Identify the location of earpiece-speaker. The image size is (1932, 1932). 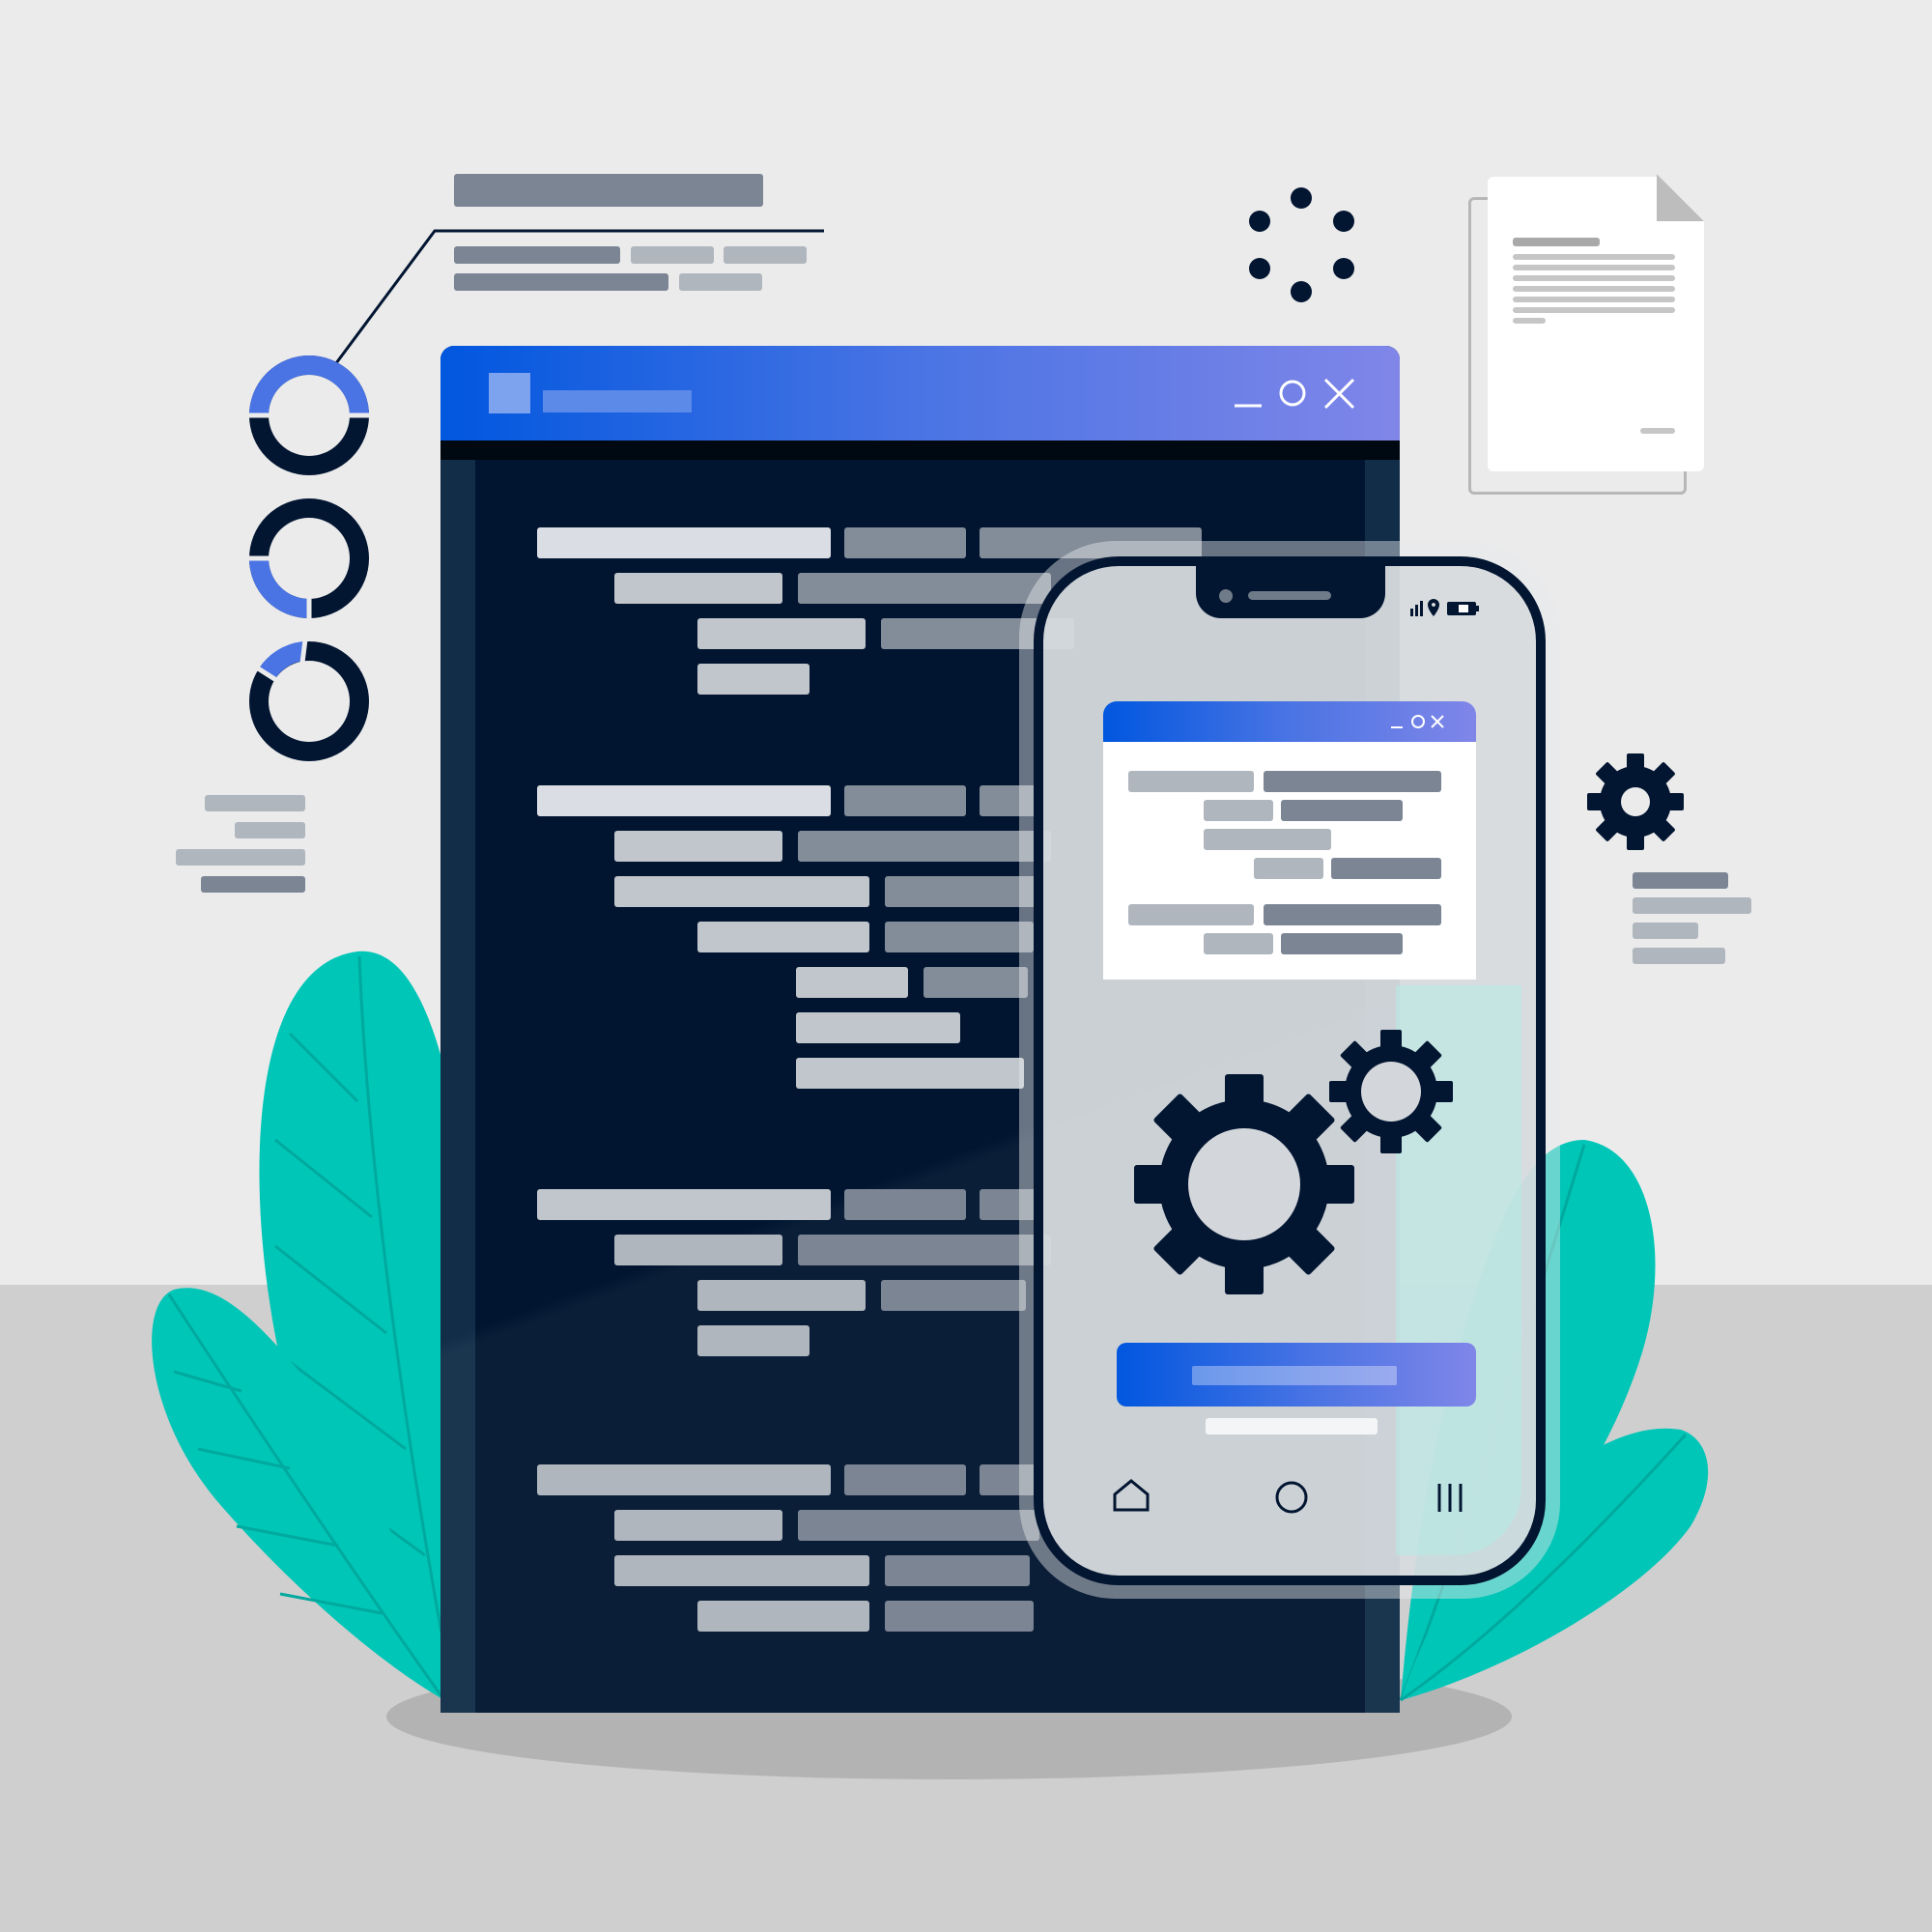
(1289, 595).